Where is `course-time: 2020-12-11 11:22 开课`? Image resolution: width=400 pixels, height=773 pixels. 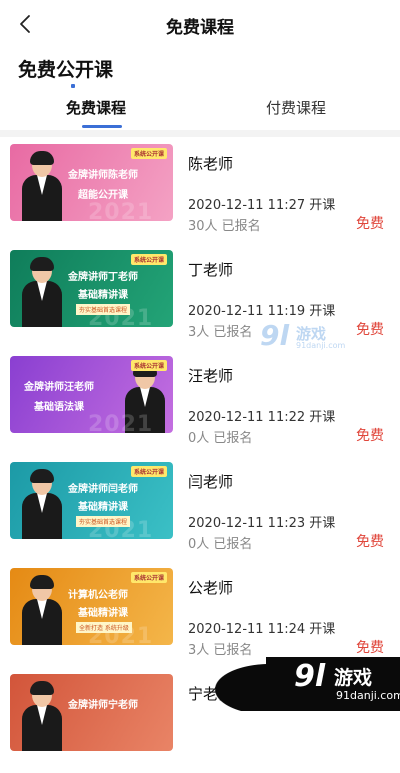
course-time: 2020-12-11 11:22 开课 is located at coordinates (262, 417).